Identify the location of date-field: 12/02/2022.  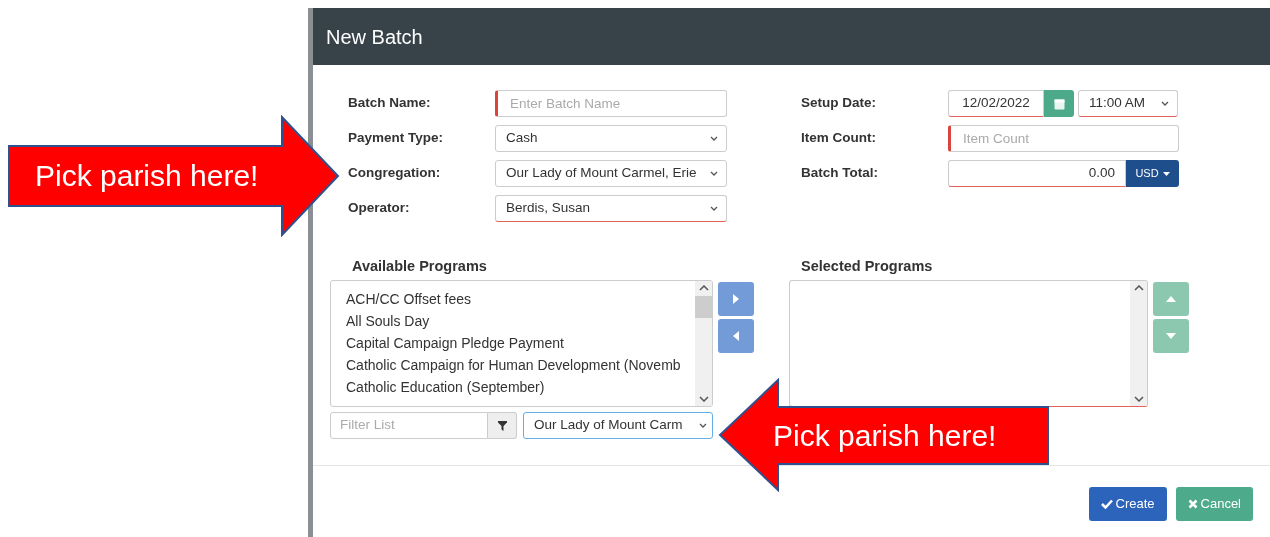
(996, 103).